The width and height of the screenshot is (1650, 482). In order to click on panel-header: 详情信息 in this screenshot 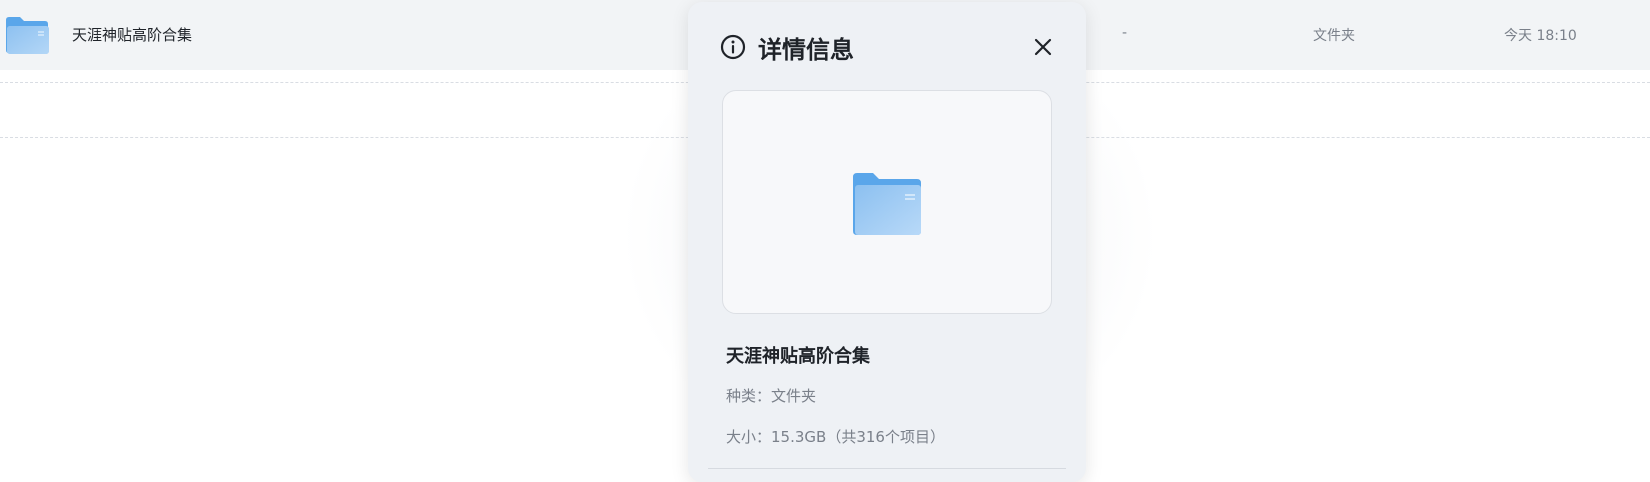, I will do `click(787, 47)`.